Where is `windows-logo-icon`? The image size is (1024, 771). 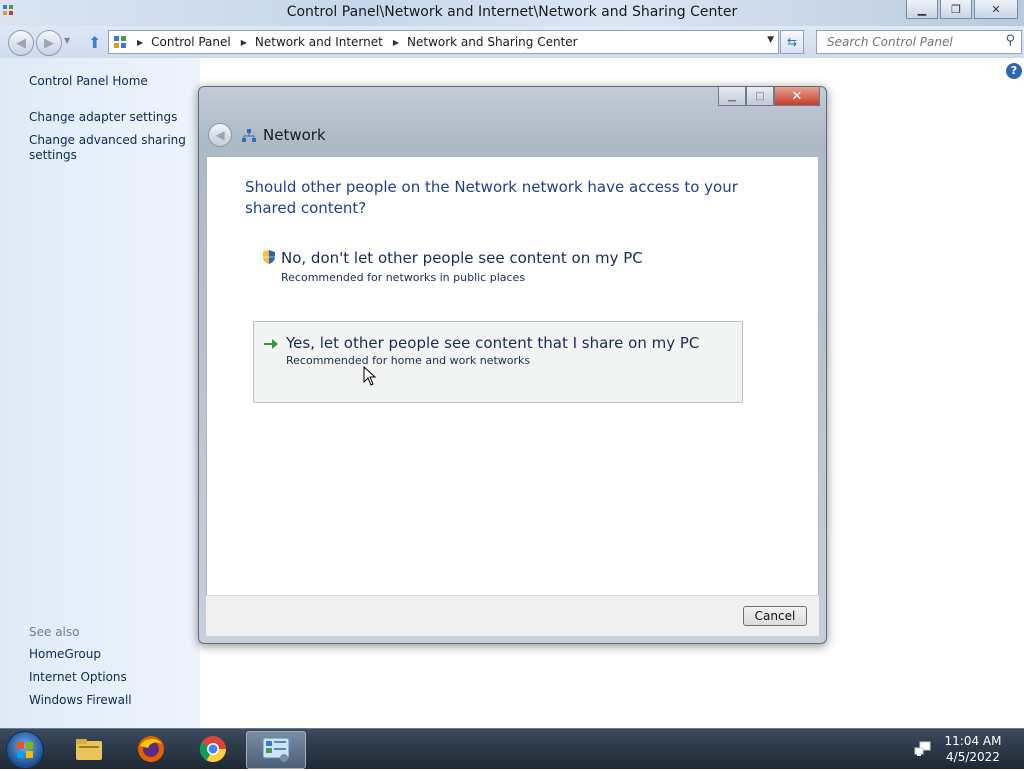 windows-logo-icon is located at coordinates (25, 750).